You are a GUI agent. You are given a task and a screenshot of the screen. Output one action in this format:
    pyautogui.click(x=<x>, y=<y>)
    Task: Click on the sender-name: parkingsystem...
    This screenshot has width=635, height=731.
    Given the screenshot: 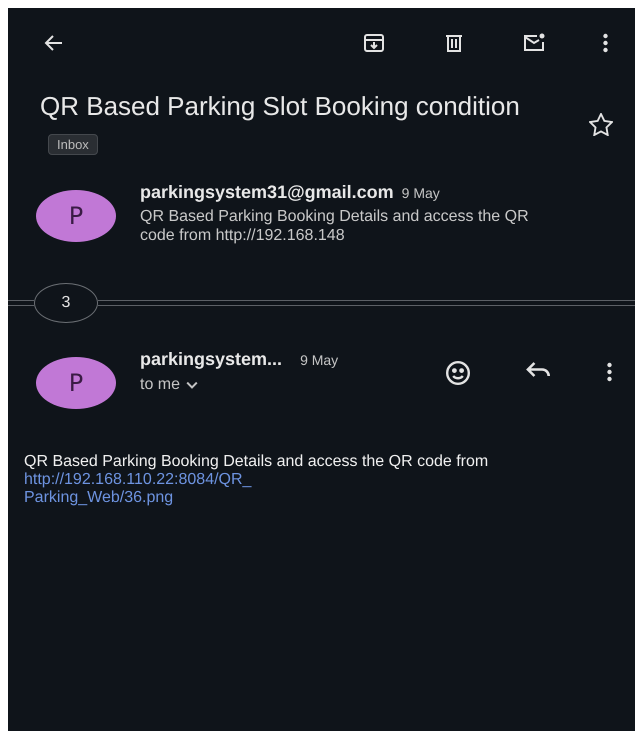 What is the action you would take?
    pyautogui.click(x=211, y=359)
    